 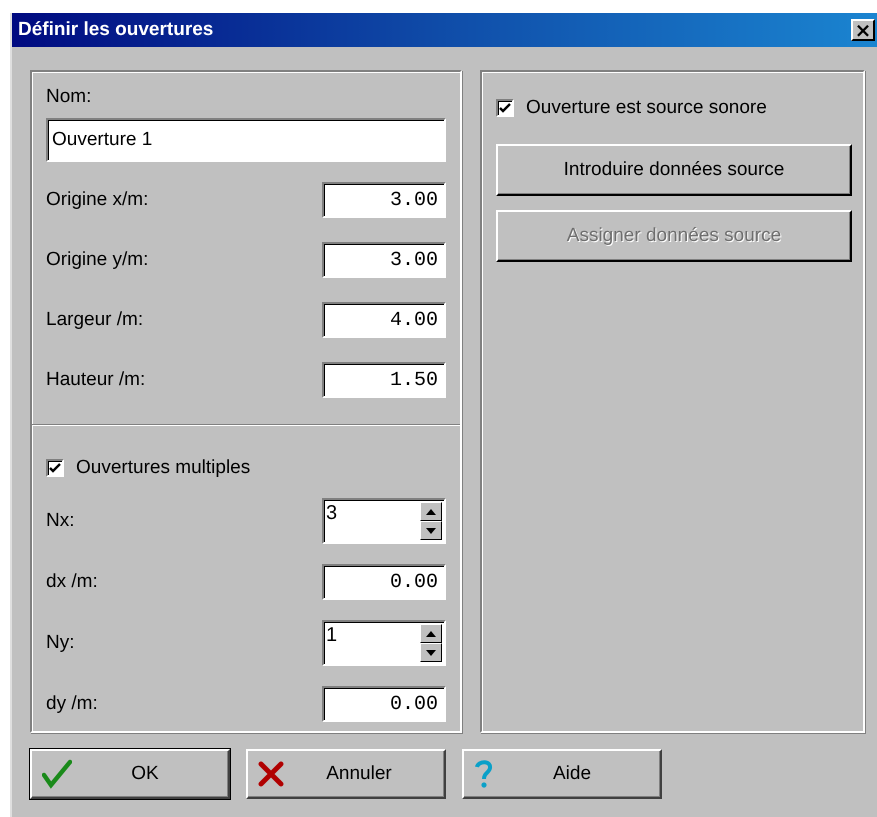 What do you see at coordinates (646, 108) in the screenshot?
I see `checkbox-label: Ouverture est source sonore` at bounding box center [646, 108].